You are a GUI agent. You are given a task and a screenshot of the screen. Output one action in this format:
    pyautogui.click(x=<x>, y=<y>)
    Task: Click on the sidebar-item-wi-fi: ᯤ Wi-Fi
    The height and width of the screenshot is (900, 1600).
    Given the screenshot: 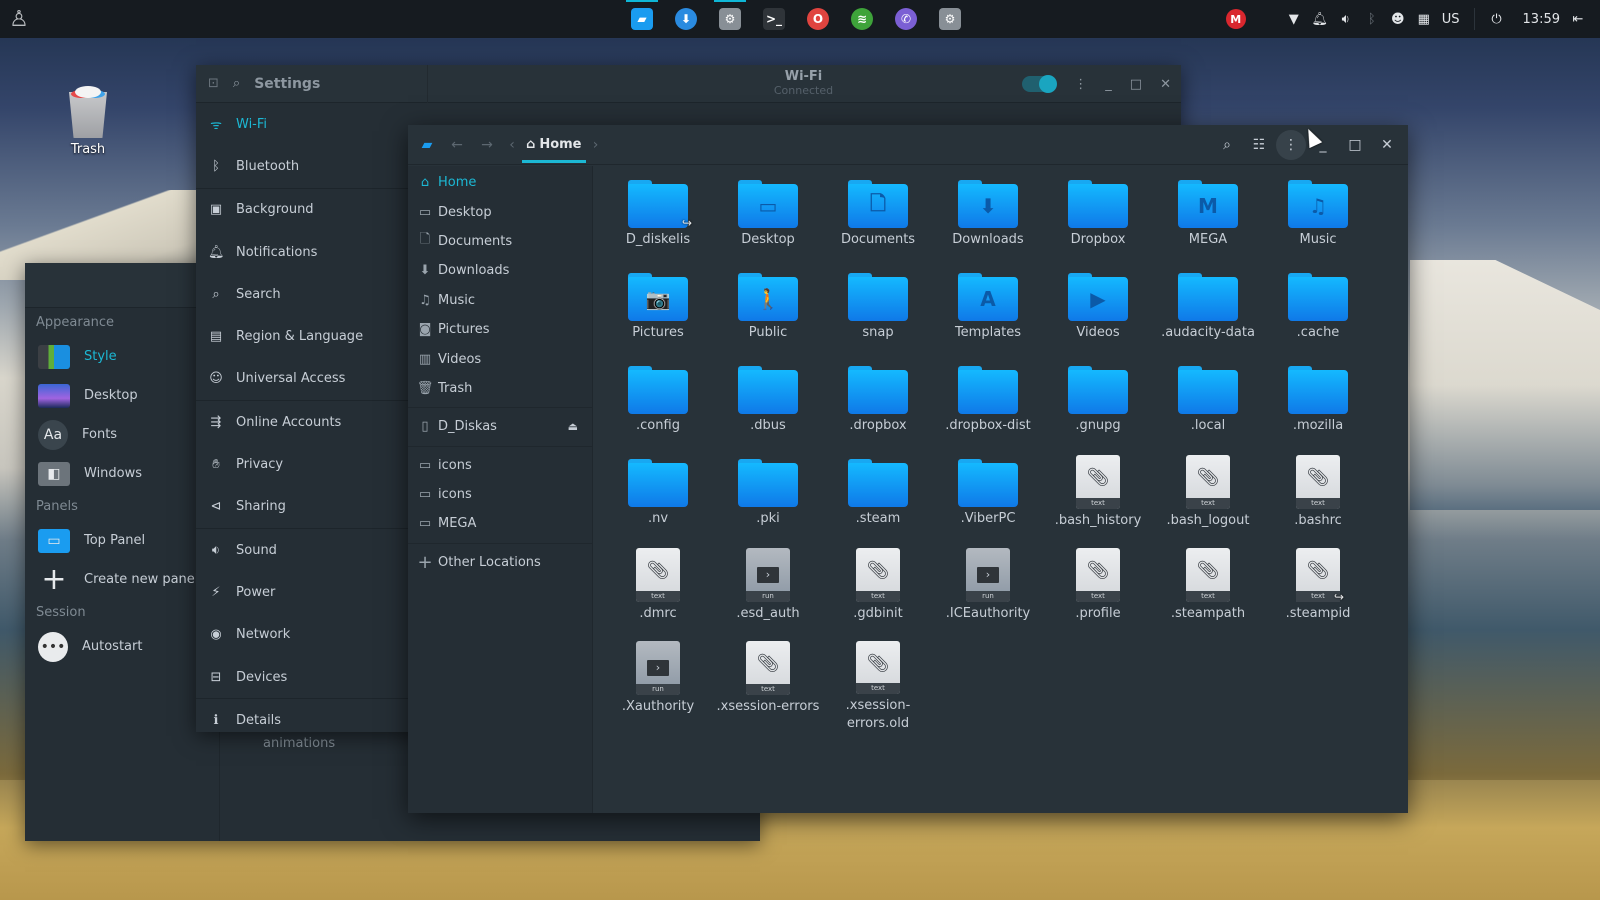 What is the action you would take?
    pyautogui.click(x=302, y=124)
    